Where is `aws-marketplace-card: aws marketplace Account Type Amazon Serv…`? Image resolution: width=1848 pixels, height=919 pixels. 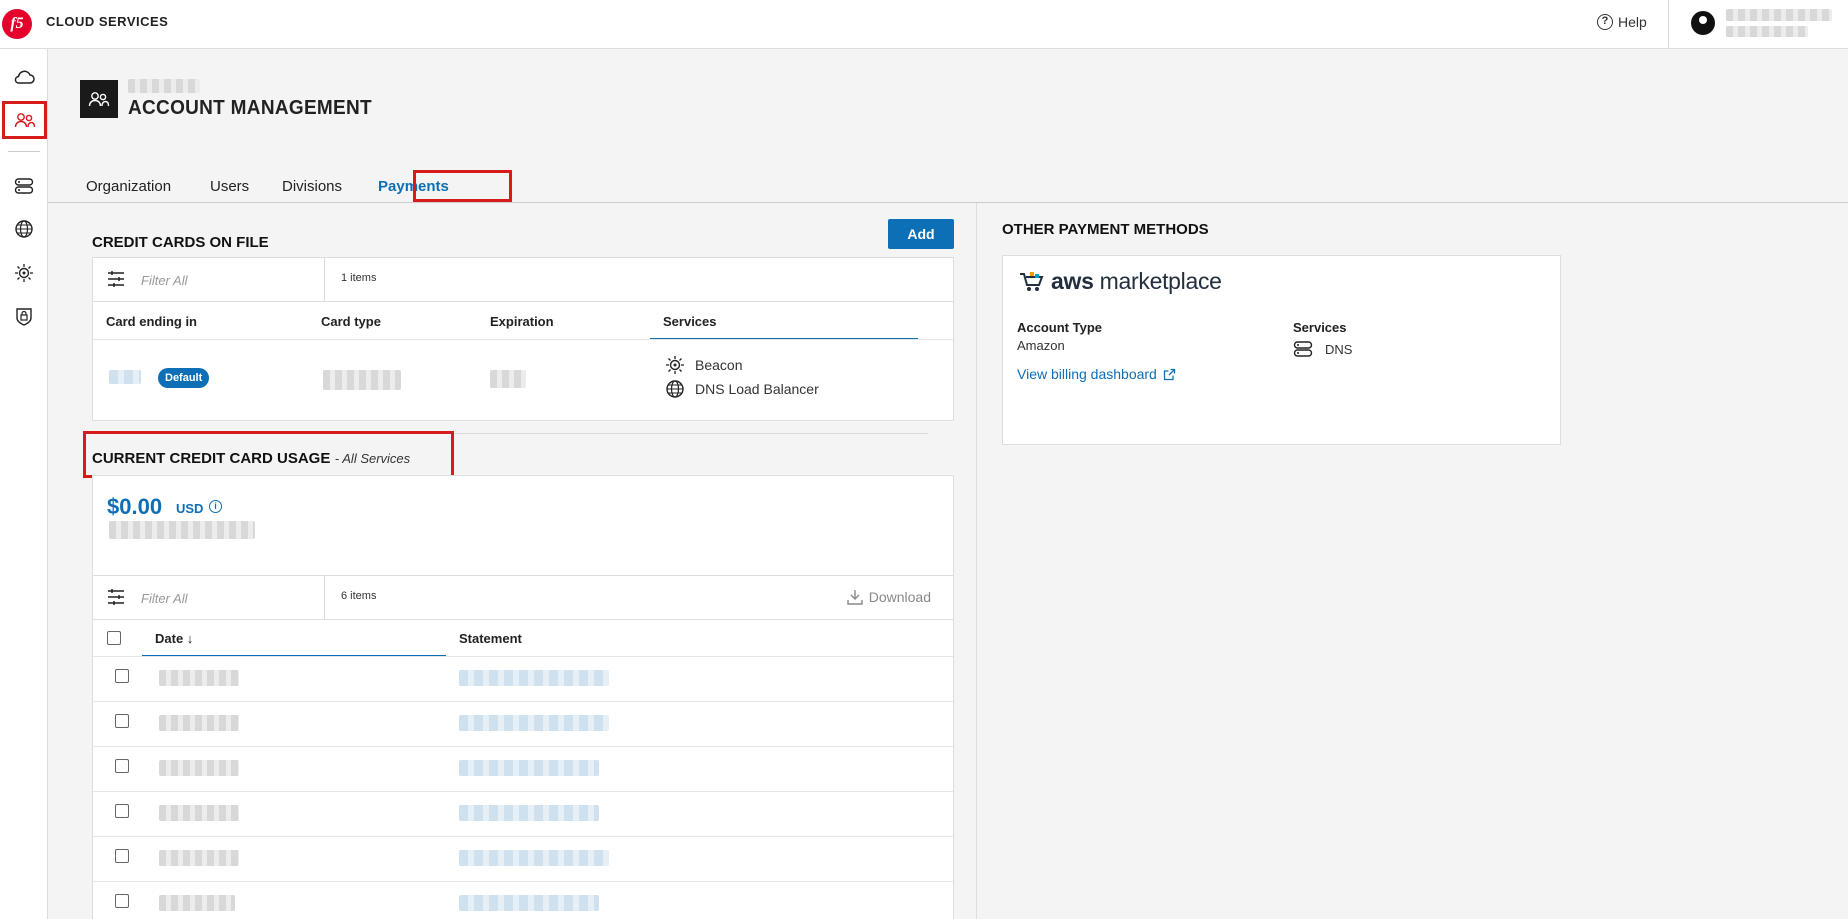 aws-marketplace-card: aws marketplace Account Type Amazon Serv… is located at coordinates (1281, 350).